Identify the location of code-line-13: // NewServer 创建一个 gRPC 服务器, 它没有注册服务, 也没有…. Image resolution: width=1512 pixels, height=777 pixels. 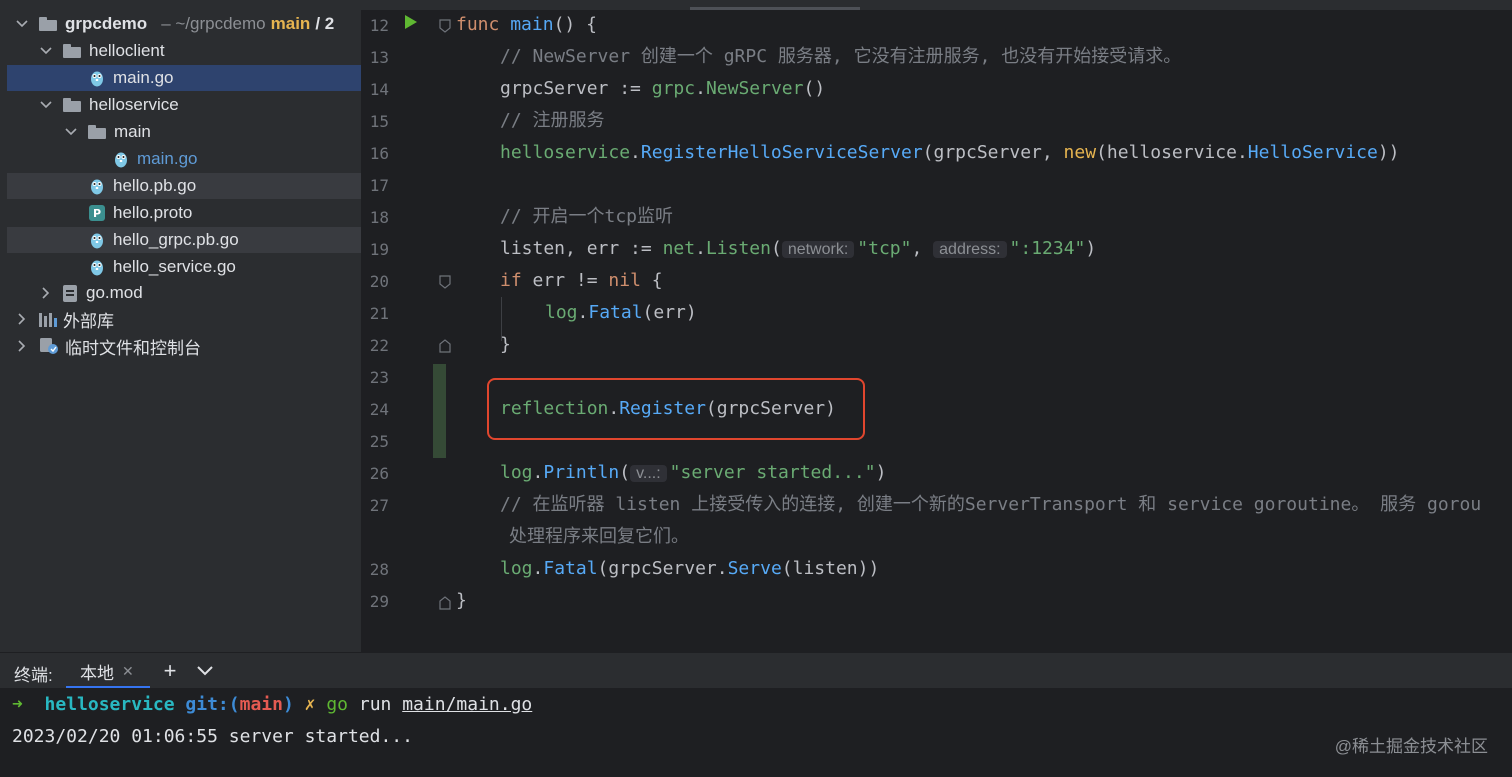
(840, 58).